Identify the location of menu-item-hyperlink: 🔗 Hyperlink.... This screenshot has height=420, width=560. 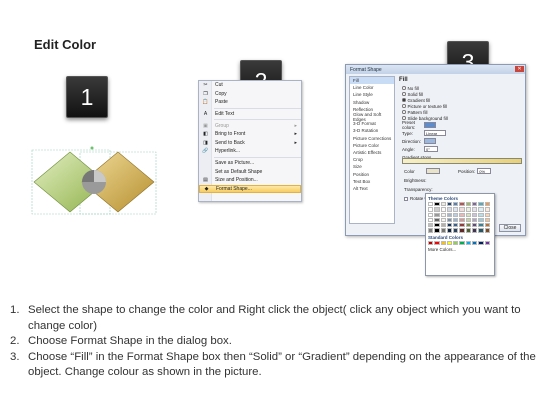
(250, 151).